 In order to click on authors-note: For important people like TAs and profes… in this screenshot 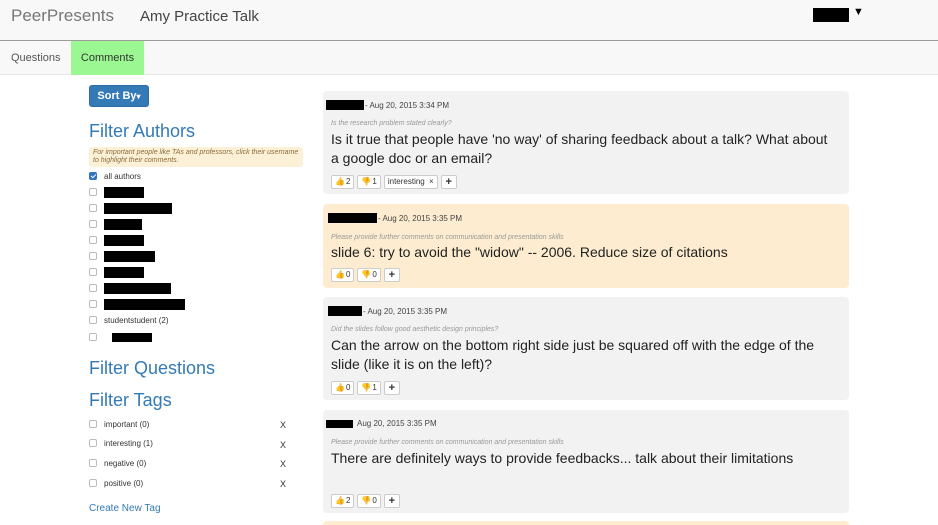, I will do `click(196, 157)`.